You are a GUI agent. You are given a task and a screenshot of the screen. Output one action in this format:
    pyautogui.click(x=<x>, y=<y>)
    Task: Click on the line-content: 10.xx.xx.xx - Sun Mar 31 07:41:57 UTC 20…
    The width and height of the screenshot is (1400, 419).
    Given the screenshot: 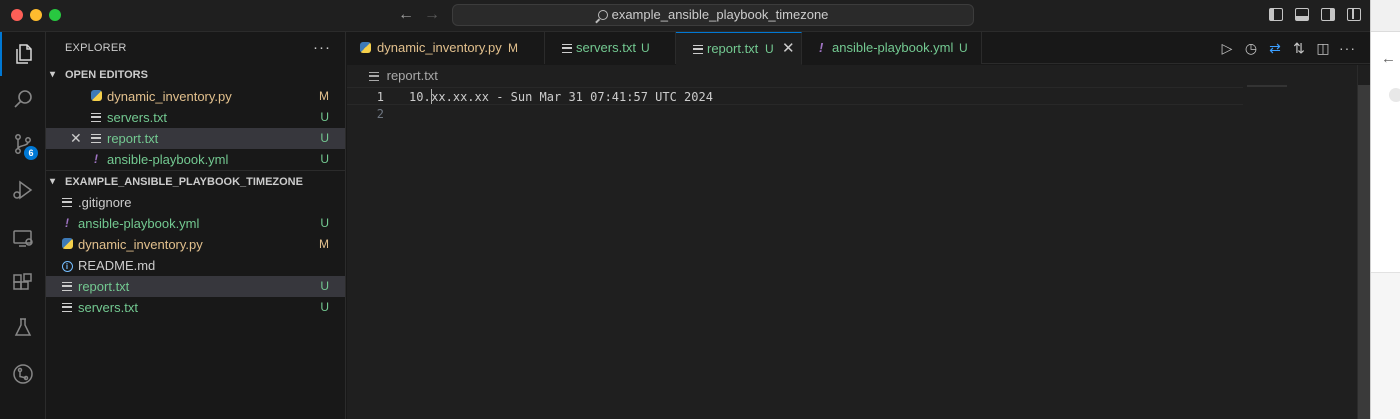 What is the action you would take?
    pyautogui.click(x=561, y=96)
    